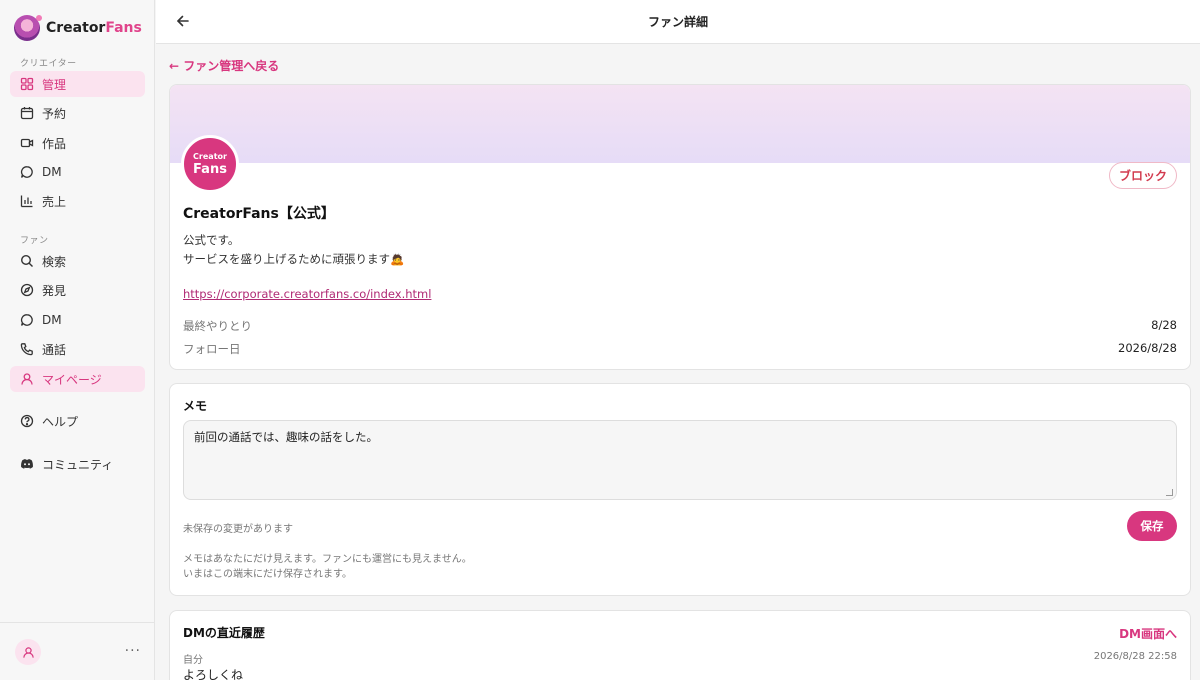 The height and width of the screenshot is (680, 1200). Describe the element at coordinates (26, 260) in the screenshot. I see `search-icon` at that location.